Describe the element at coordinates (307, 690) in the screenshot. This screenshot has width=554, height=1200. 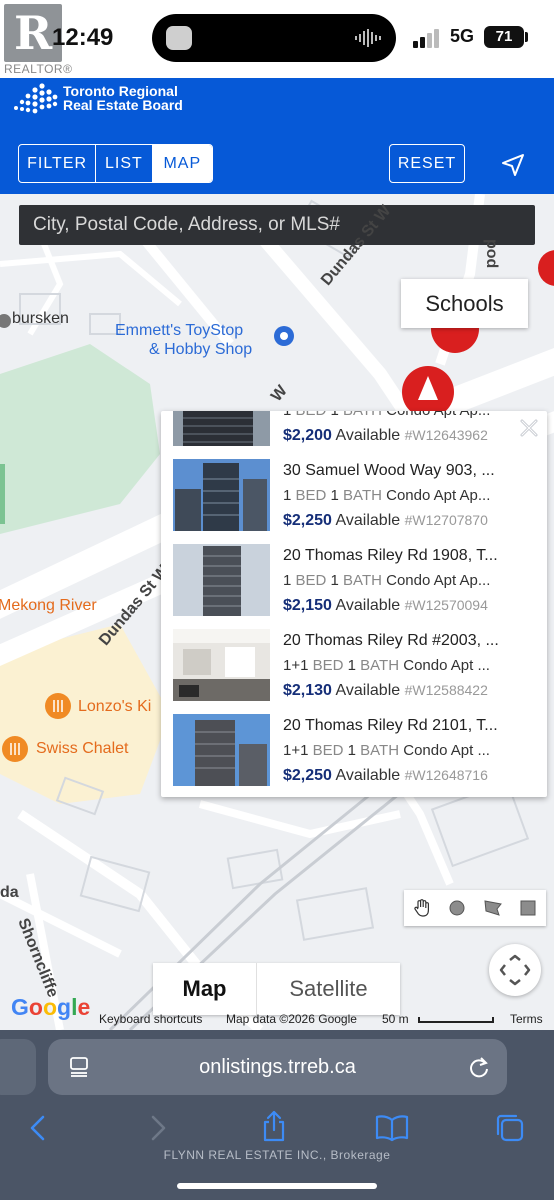
I see `listing-price: $2,130` at that location.